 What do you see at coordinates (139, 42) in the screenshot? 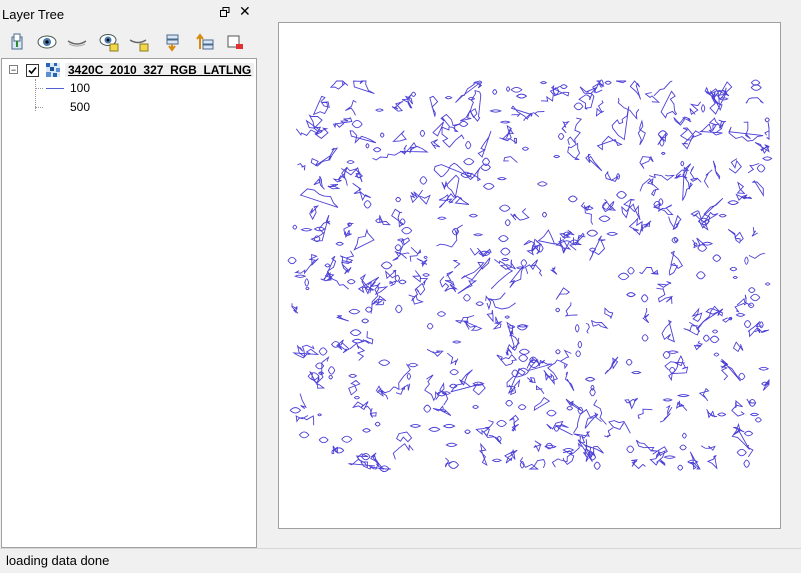
I see `hide-selected-icon` at bounding box center [139, 42].